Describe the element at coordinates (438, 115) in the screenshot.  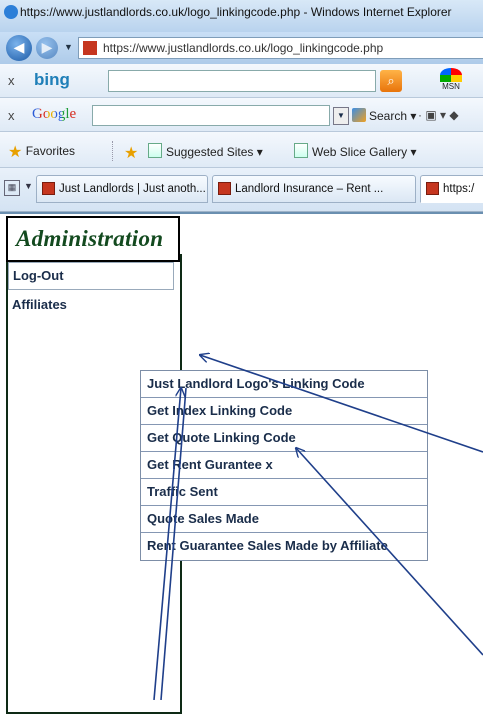
I see `google-toolbar-more-icon: · ▣ ▾ ◆` at that location.